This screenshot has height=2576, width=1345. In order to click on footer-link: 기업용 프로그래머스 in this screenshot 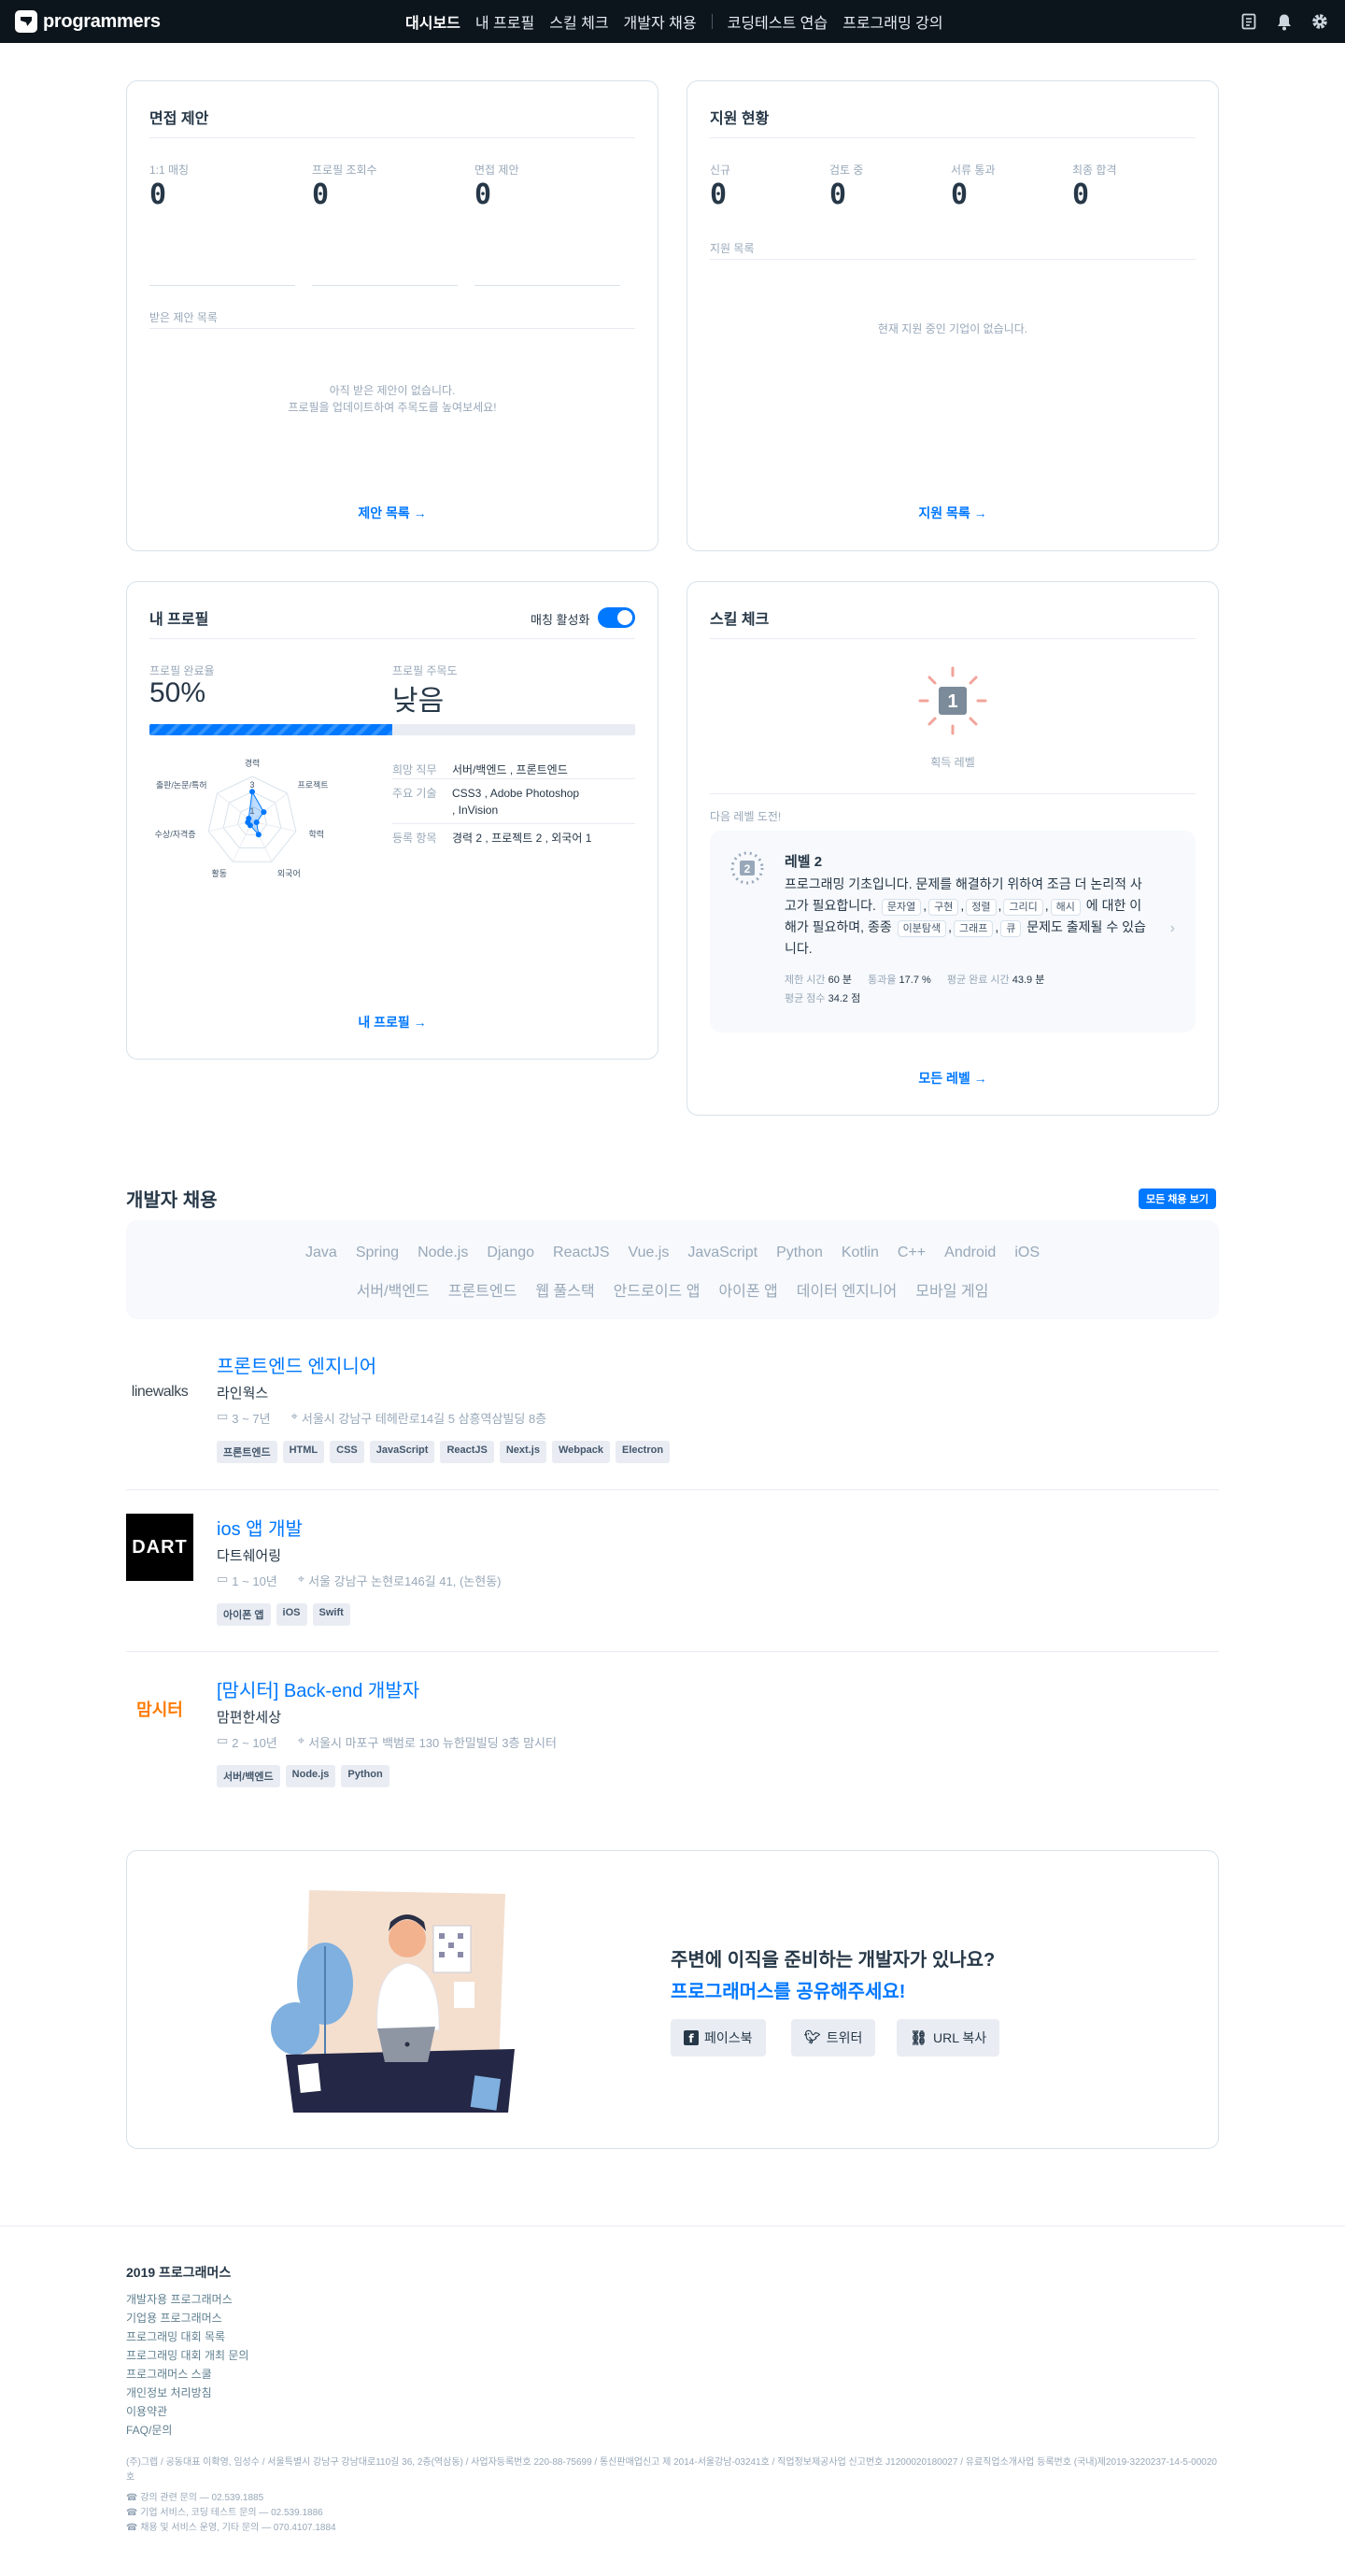, I will do `click(174, 2318)`.